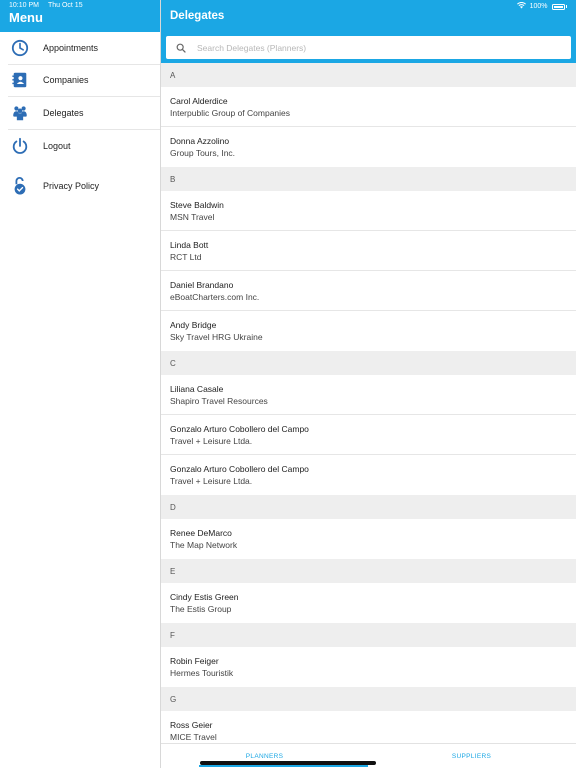  Describe the element at coordinates (192, 216) in the screenshot. I see `delegate-company: MSN Travel` at that location.